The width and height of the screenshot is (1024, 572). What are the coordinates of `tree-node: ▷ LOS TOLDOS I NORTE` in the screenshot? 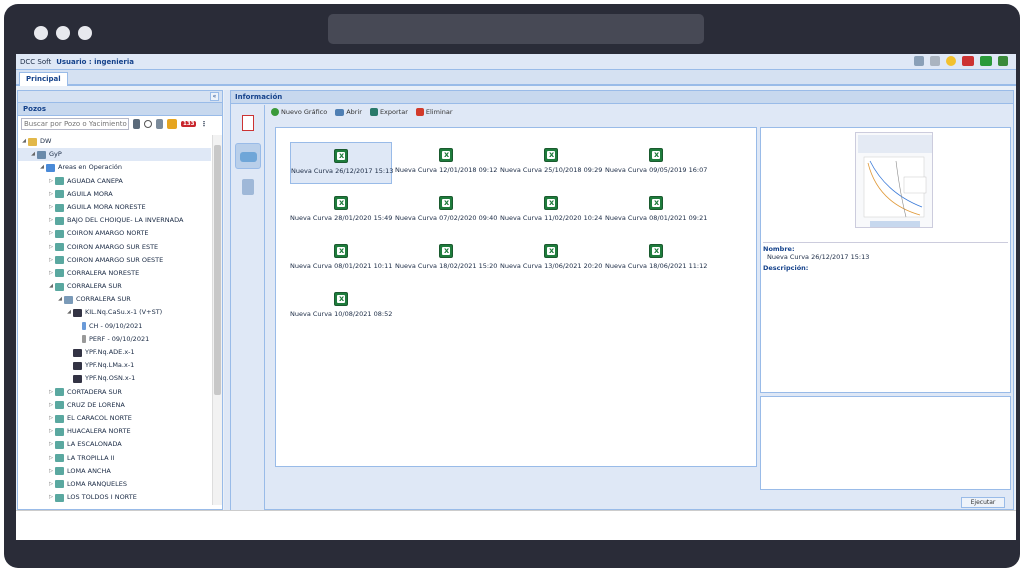 It's located at (114, 497).